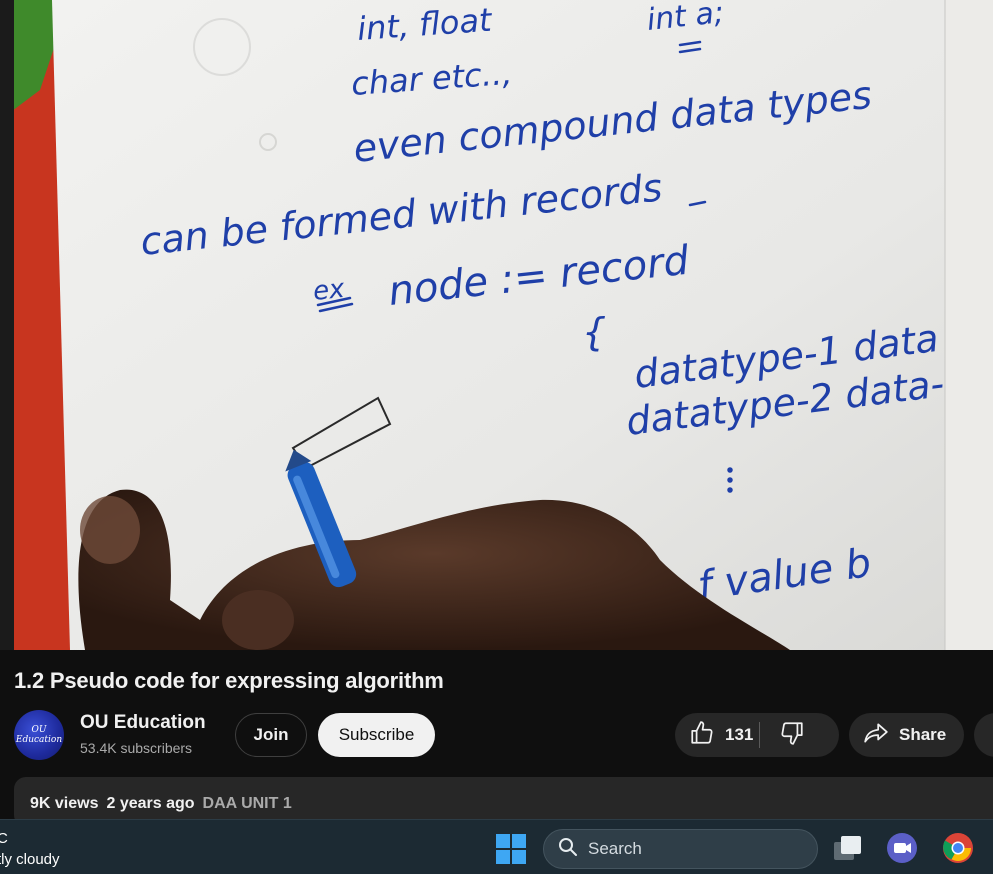 This screenshot has height=874, width=993. I want to click on like-dislike-group: 131, so click(757, 735).